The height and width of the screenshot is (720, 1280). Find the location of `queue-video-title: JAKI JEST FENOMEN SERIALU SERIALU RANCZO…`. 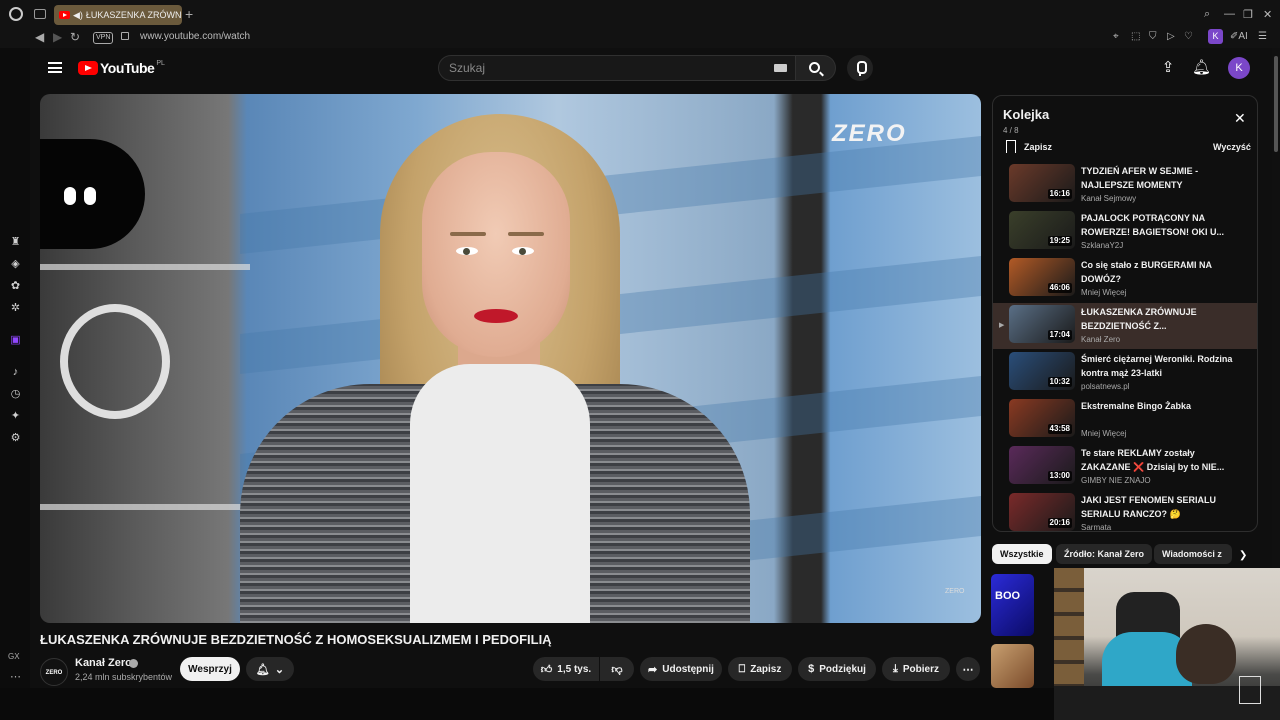

queue-video-title: JAKI JEST FENOMEN SERIALU SERIALU RANCZO… is located at coordinates (1161, 507).